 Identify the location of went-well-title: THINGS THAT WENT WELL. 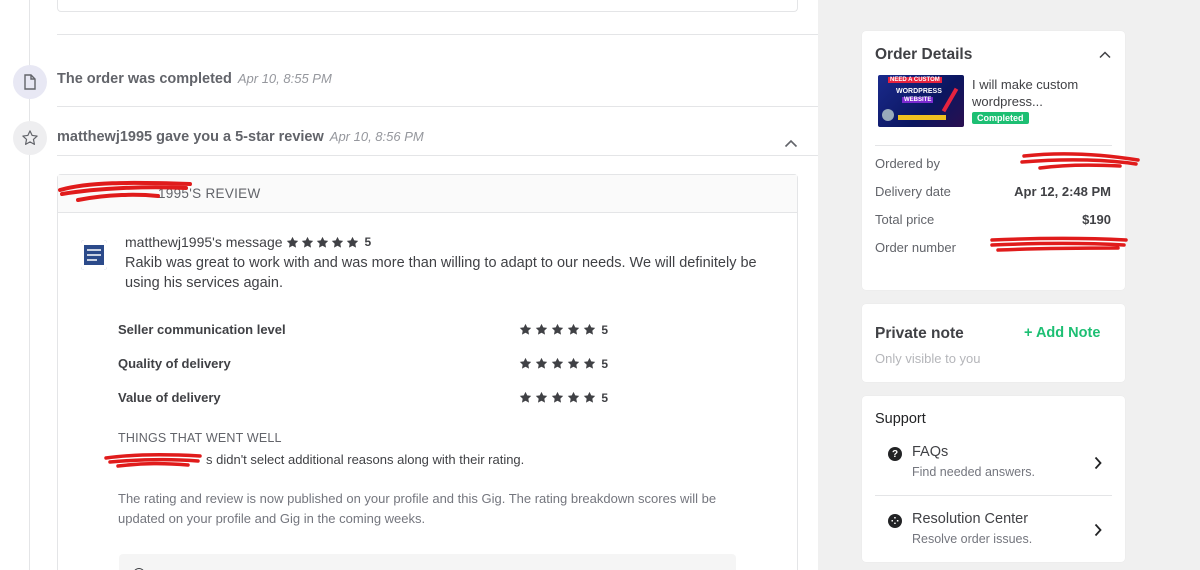
(200, 438).